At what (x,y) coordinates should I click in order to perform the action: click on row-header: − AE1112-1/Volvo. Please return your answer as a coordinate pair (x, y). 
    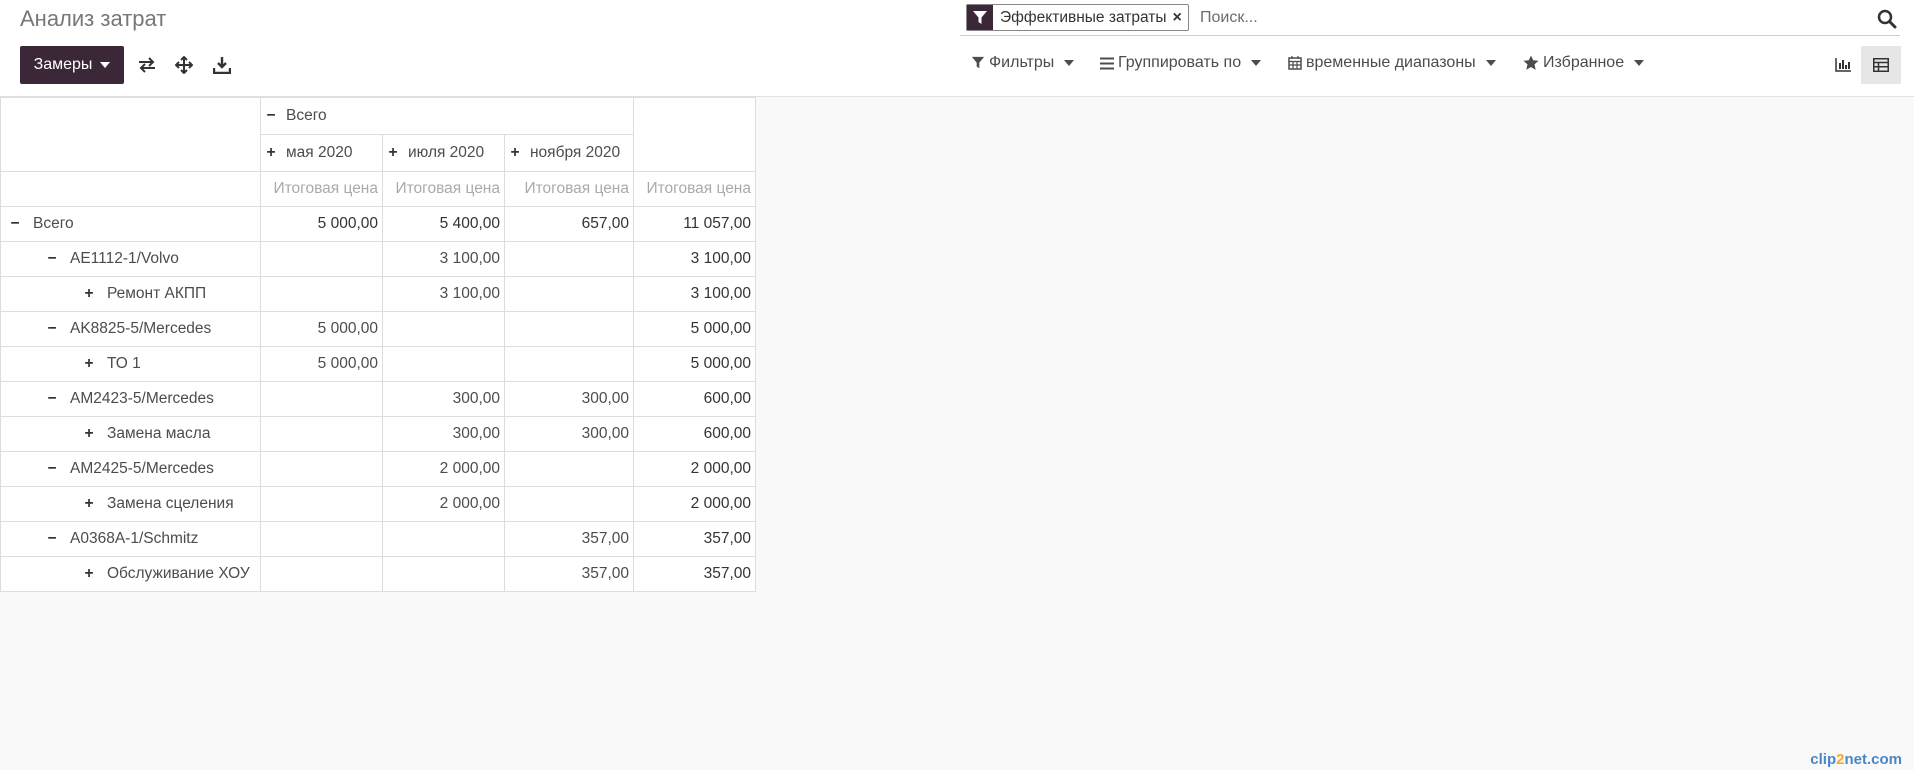
    Looking at the image, I should click on (130, 259).